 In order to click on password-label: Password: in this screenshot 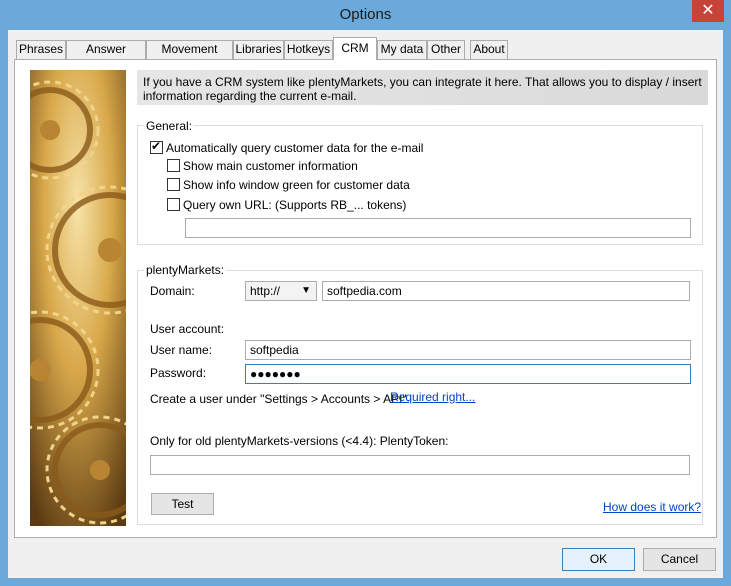, I will do `click(178, 373)`.